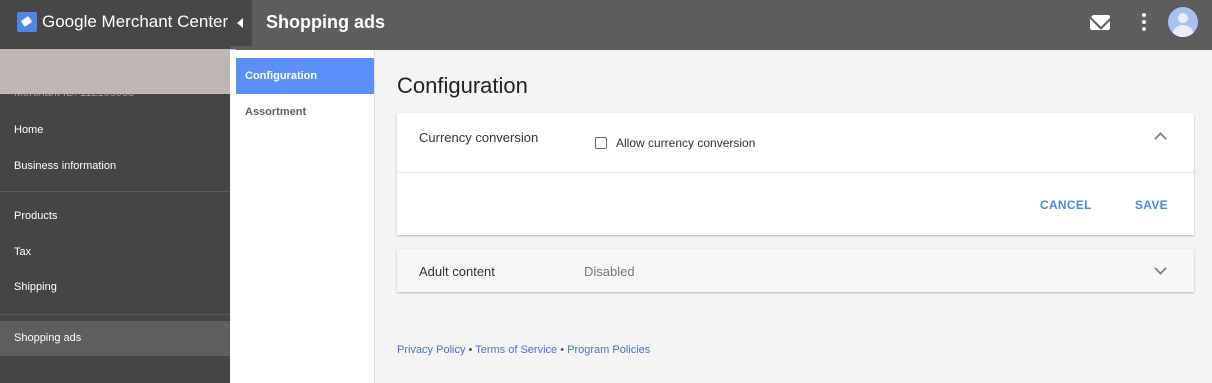 The height and width of the screenshot is (383, 1212). What do you see at coordinates (1144, 23) in the screenshot?
I see `more-vert-icon` at bounding box center [1144, 23].